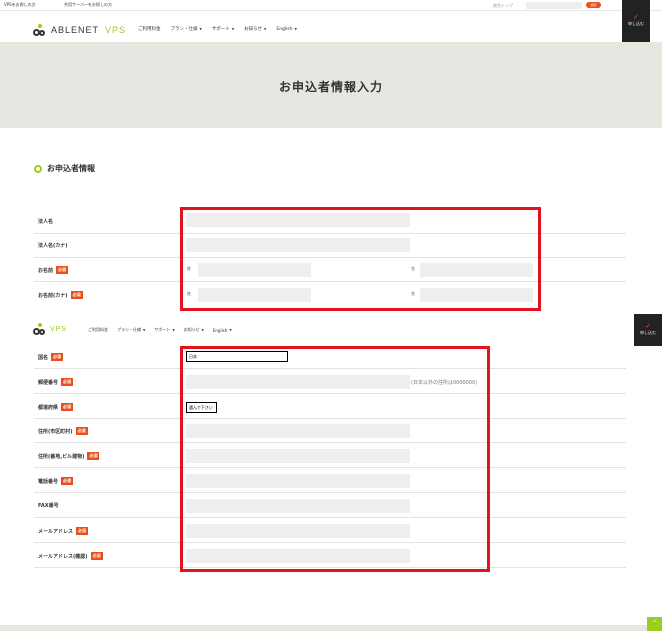  Describe the element at coordinates (331, 5) in the screenshot. I see `utility-bar: VPSをお探しの方 共用サーバーをお探しの方 総合トップ 検索` at that location.